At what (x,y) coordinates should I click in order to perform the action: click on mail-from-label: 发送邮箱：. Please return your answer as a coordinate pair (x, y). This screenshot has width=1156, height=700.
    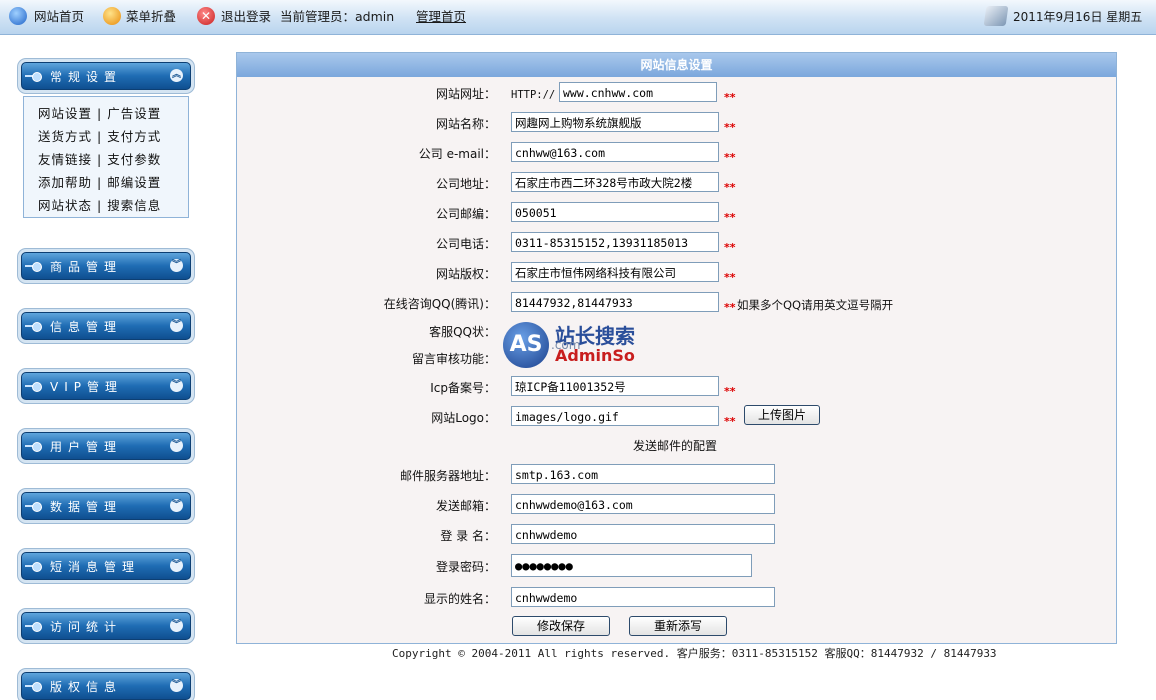
    Looking at the image, I should click on (465, 506).